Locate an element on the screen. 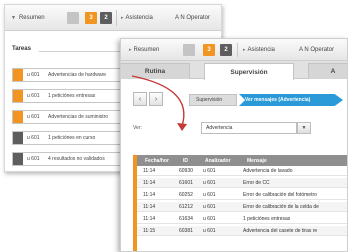  back-button: ‹ is located at coordinates (140, 99).